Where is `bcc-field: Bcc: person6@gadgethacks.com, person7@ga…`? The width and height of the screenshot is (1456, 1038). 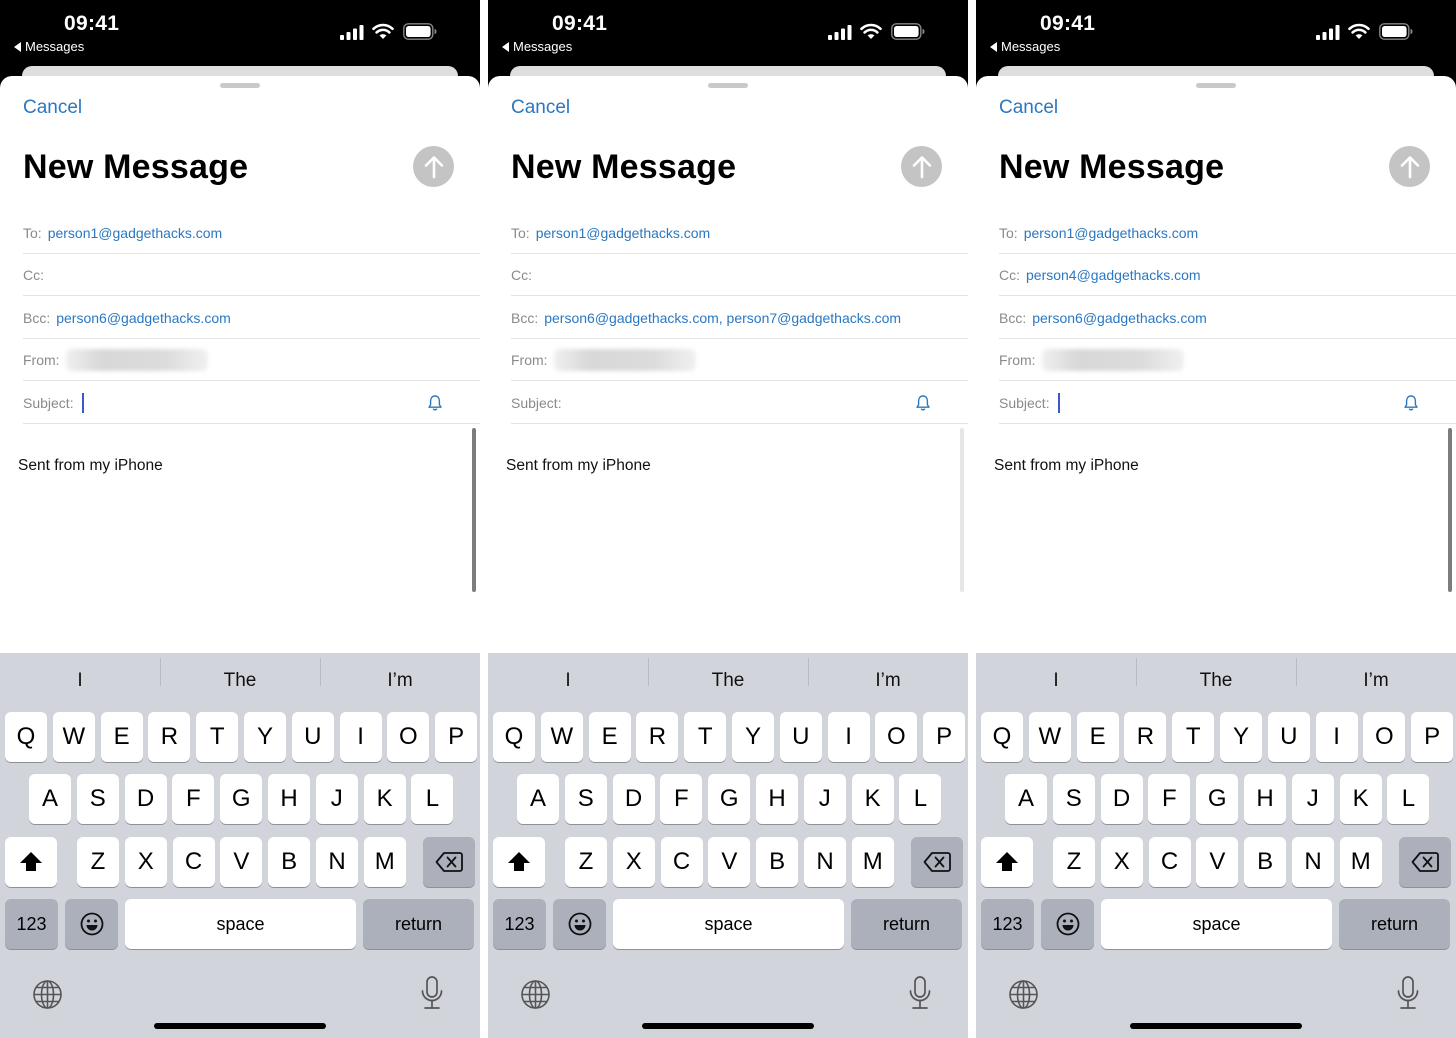 bcc-field: Bcc: person6@gadgethacks.com, person7@ga… is located at coordinates (739, 318).